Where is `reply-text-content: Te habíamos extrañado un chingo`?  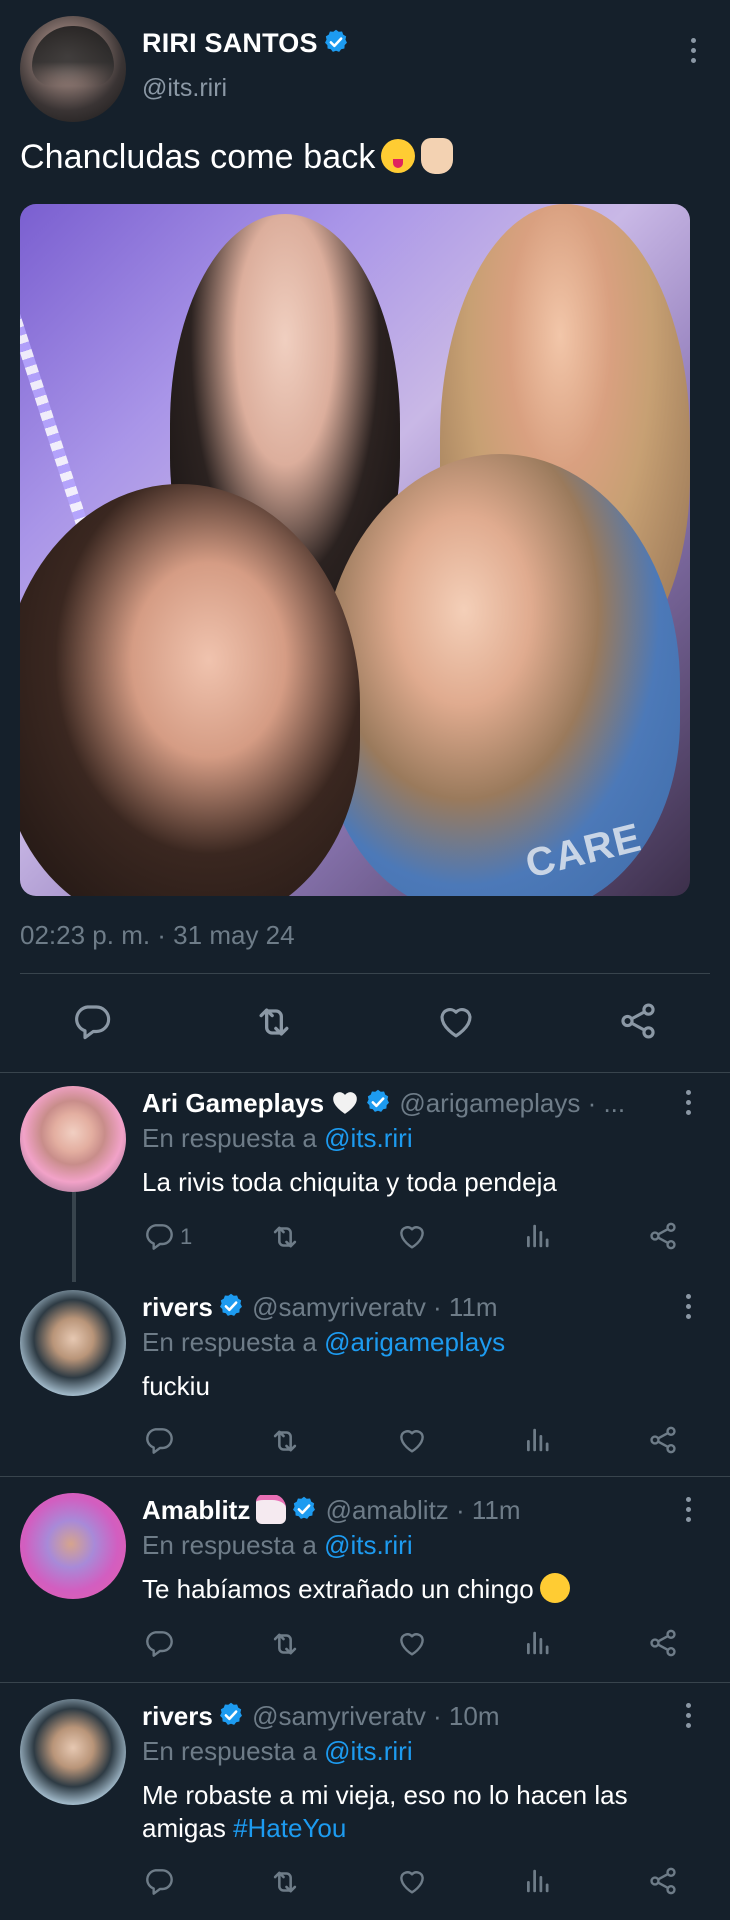 reply-text-content: Te habíamos extrañado un chingo is located at coordinates (338, 1589).